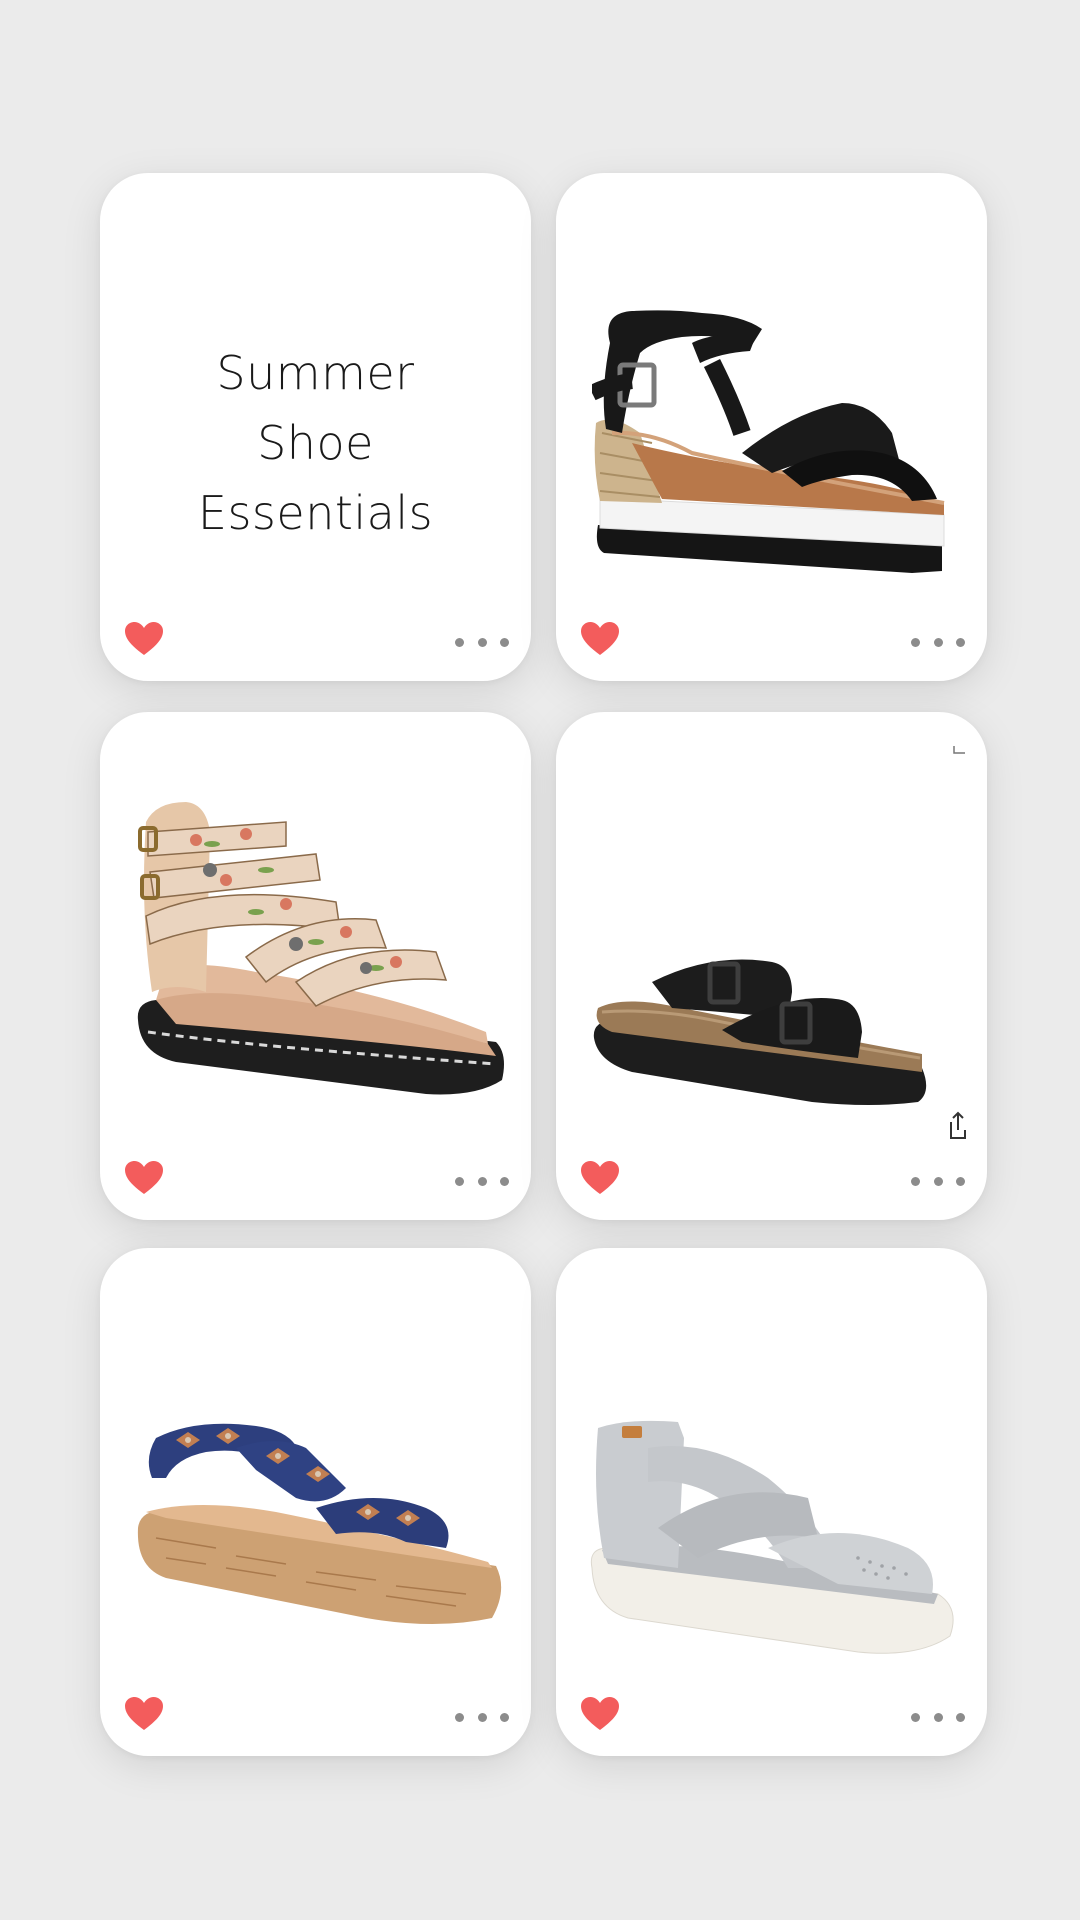  I want to click on board-title-line: Essentials, so click(315, 513).